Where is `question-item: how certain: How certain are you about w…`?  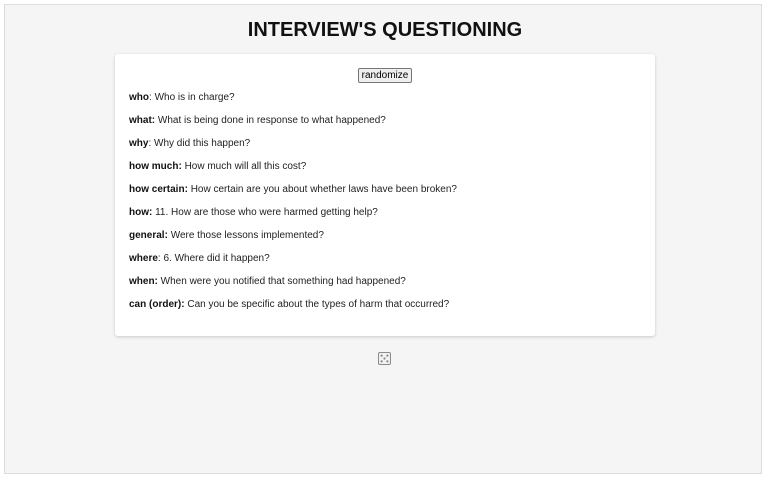 question-item: how certain: How certain are you about w… is located at coordinates (293, 194).